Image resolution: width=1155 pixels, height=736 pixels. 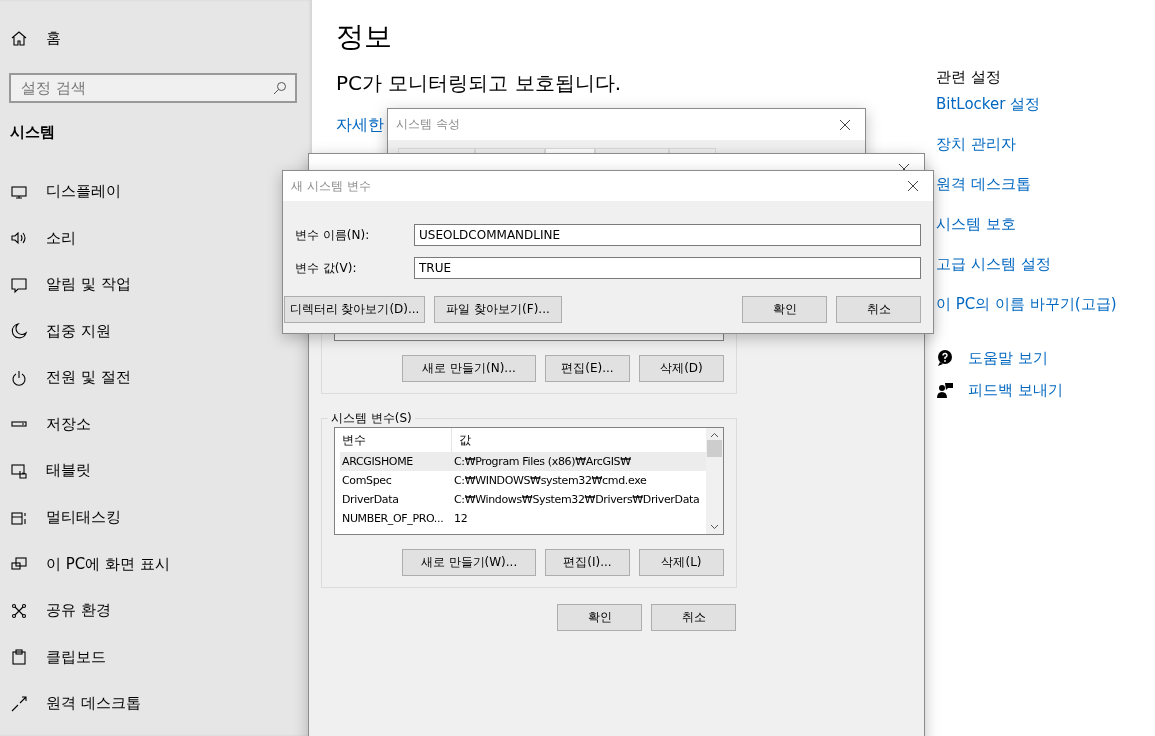 What do you see at coordinates (371, 418) in the screenshot?
I see `group-legend: 시스템 변수(S)` at bounding box center [371, 418].